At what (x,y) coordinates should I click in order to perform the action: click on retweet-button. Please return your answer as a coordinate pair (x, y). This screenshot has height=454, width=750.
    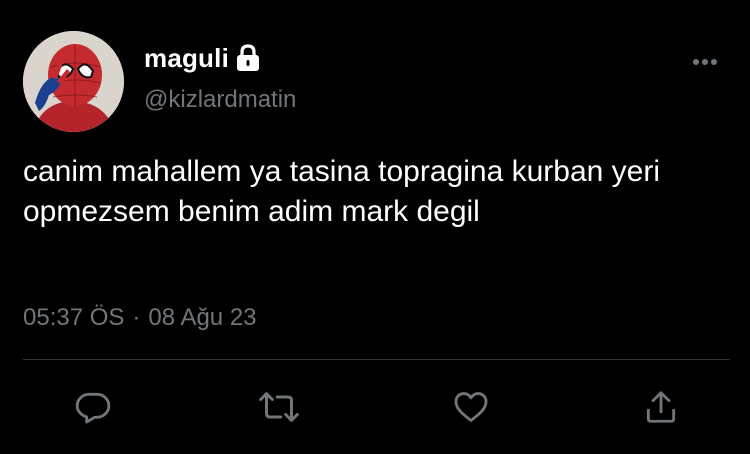
    Looking at the image, I should click on (279, 409).